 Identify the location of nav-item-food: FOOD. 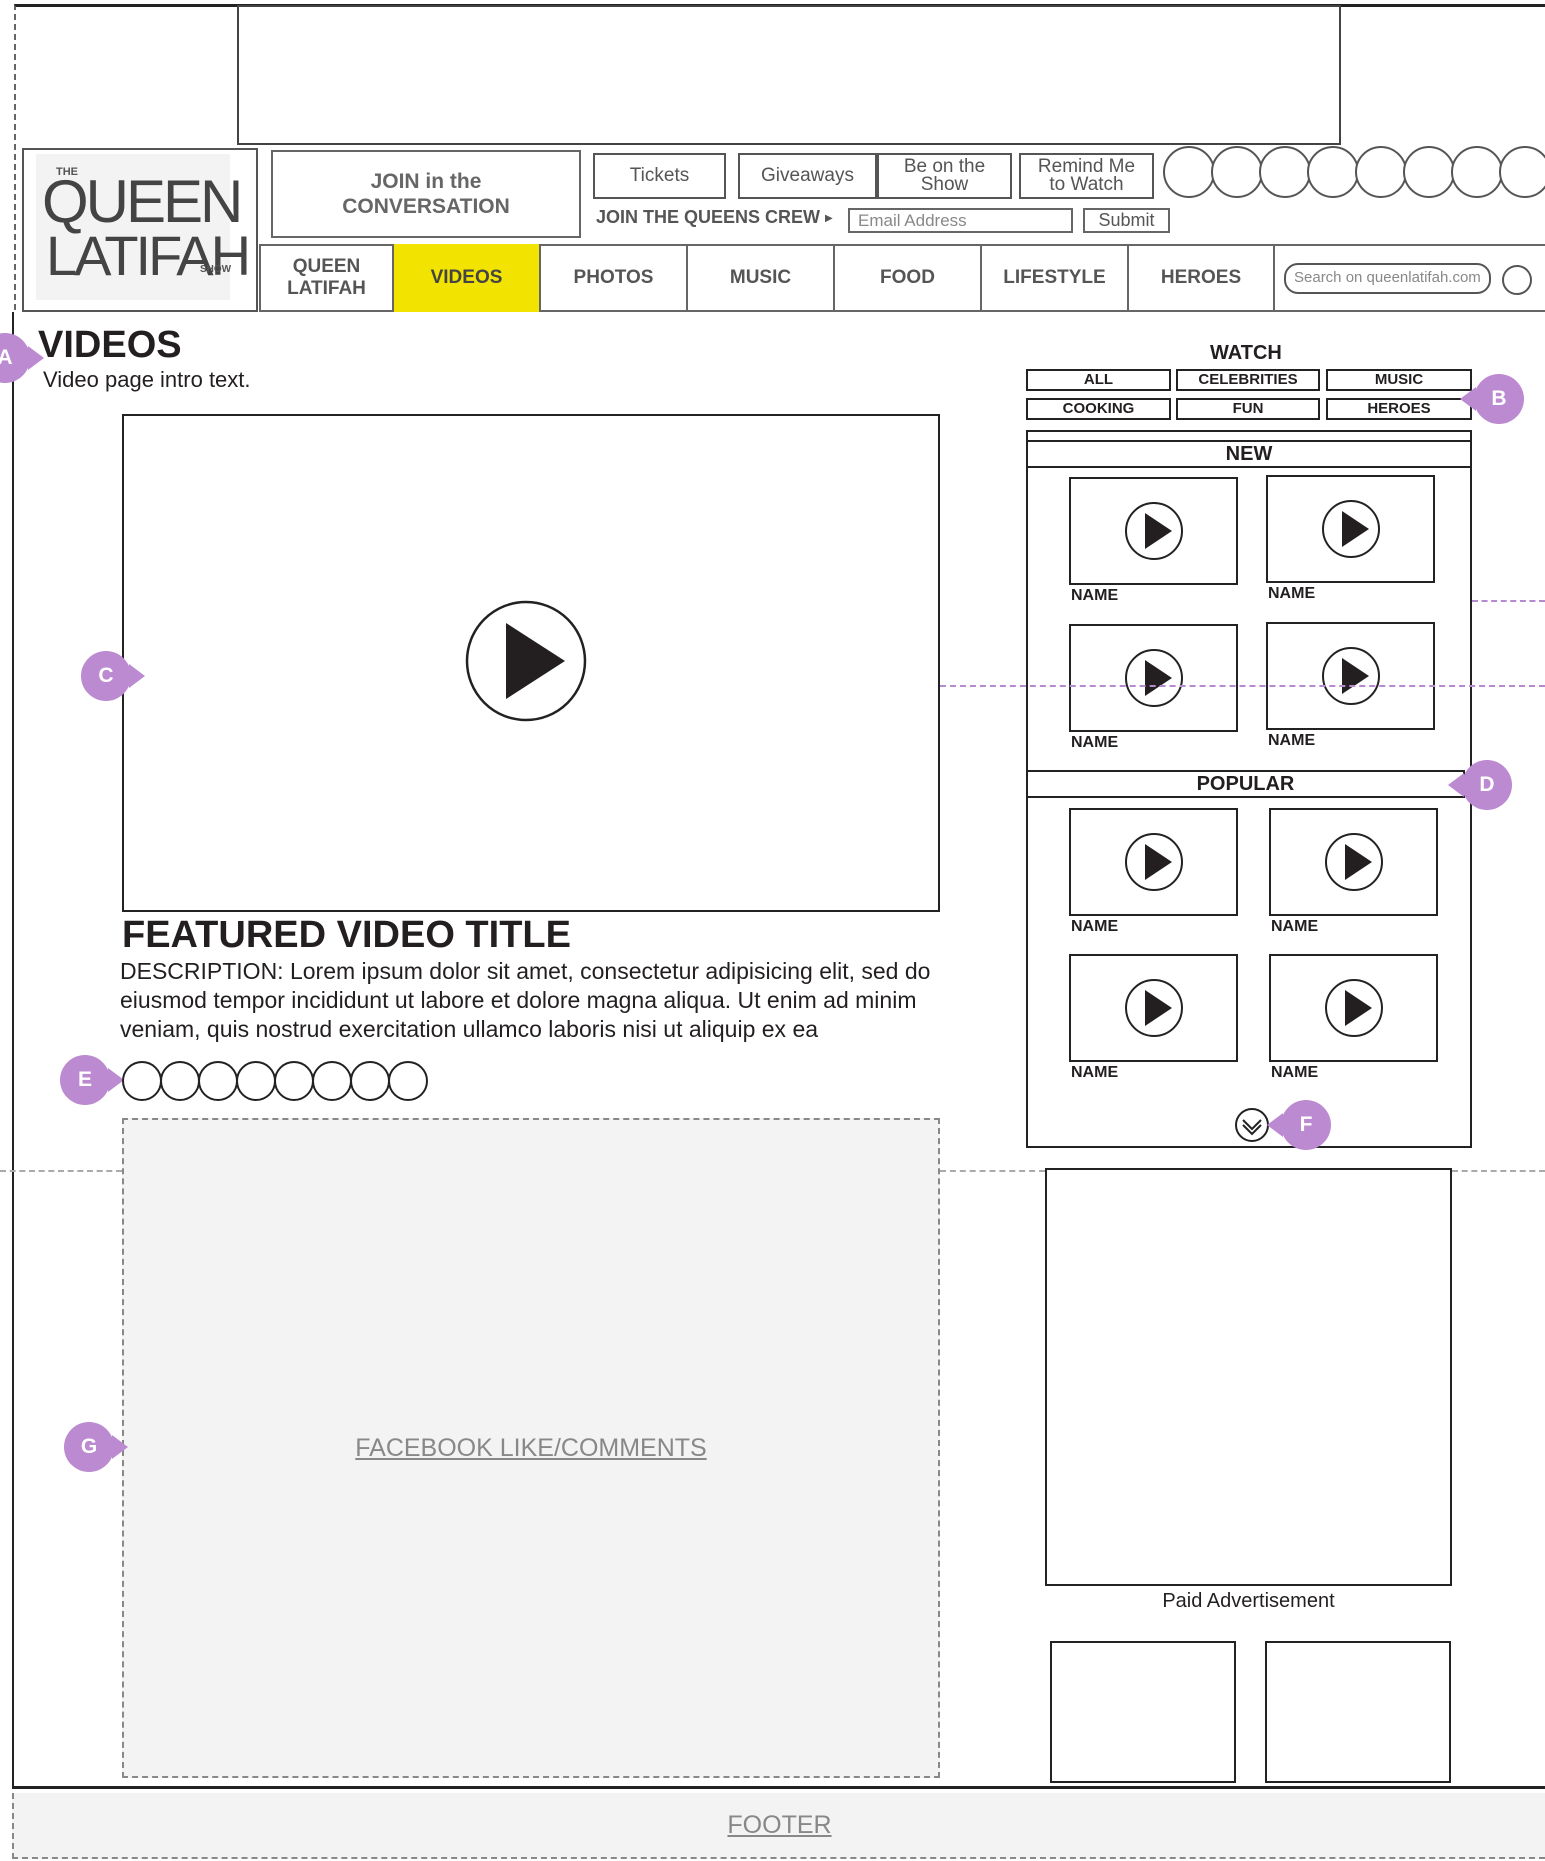
(906, 278).